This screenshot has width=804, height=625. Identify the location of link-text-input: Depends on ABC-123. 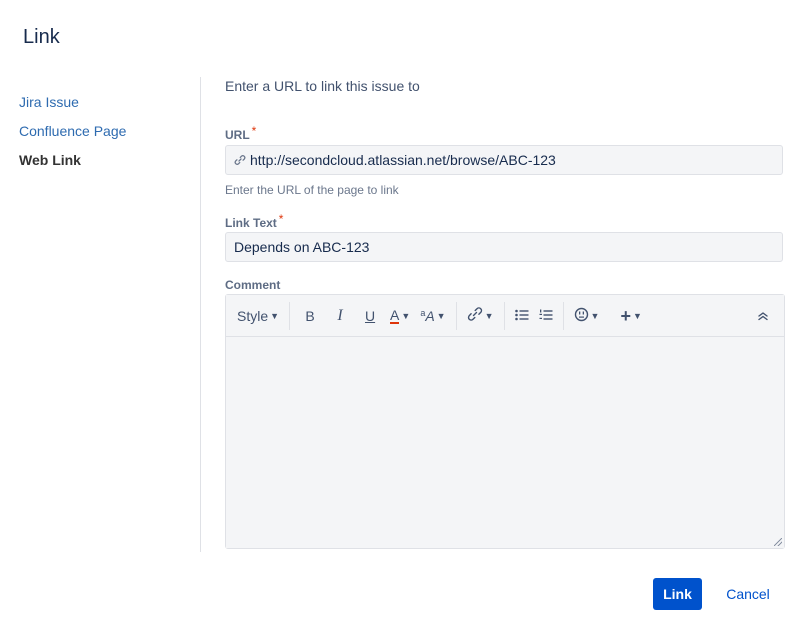
(504, 247).